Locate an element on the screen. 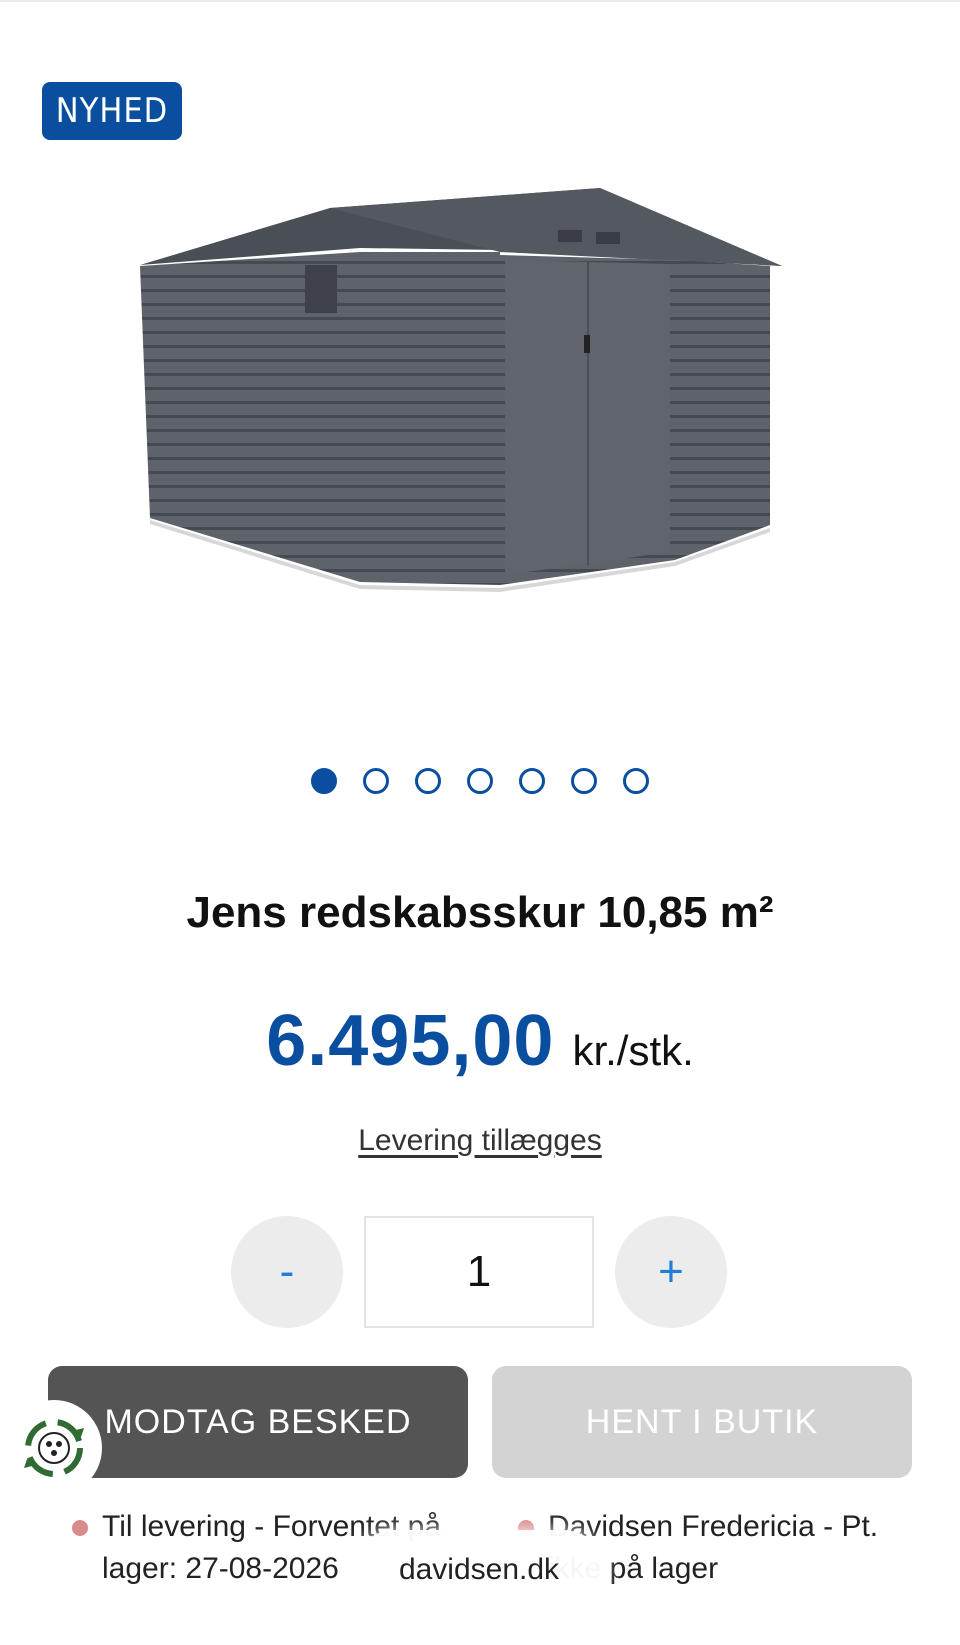 This screenshot has width=960, height=1645. delivery-cost-link: Levering tillægges is located at coordinates (480, 1141).